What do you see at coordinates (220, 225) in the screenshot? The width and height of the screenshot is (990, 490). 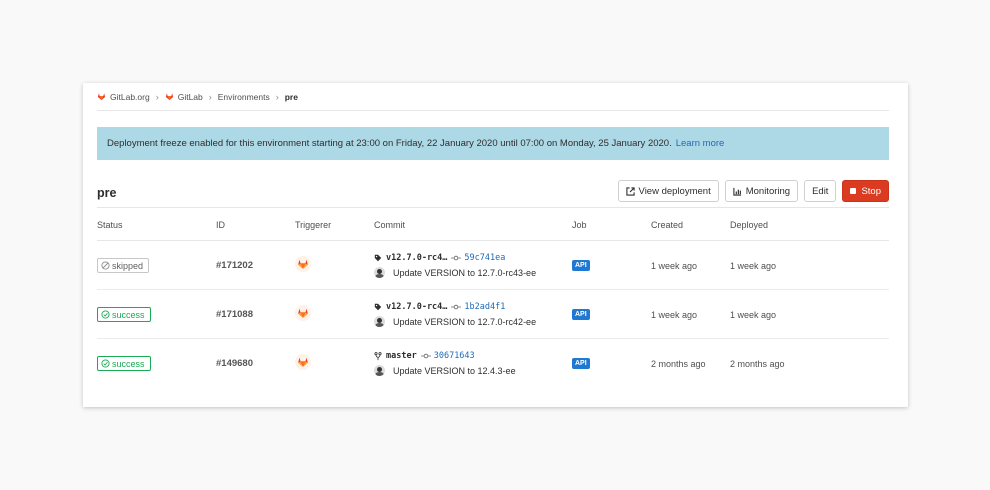 I see `column-header-id: ID` at bounding box center [220, 225].